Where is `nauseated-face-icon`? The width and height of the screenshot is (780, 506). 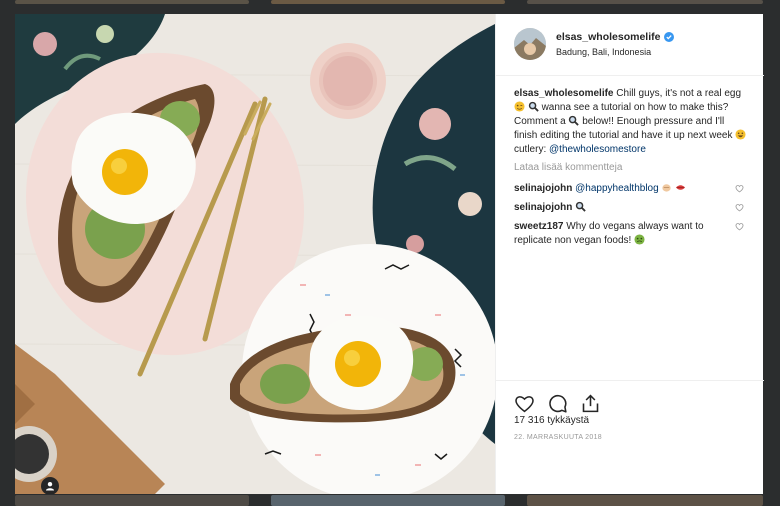
nauseated-face-icon is located at coordinates (639, 239).